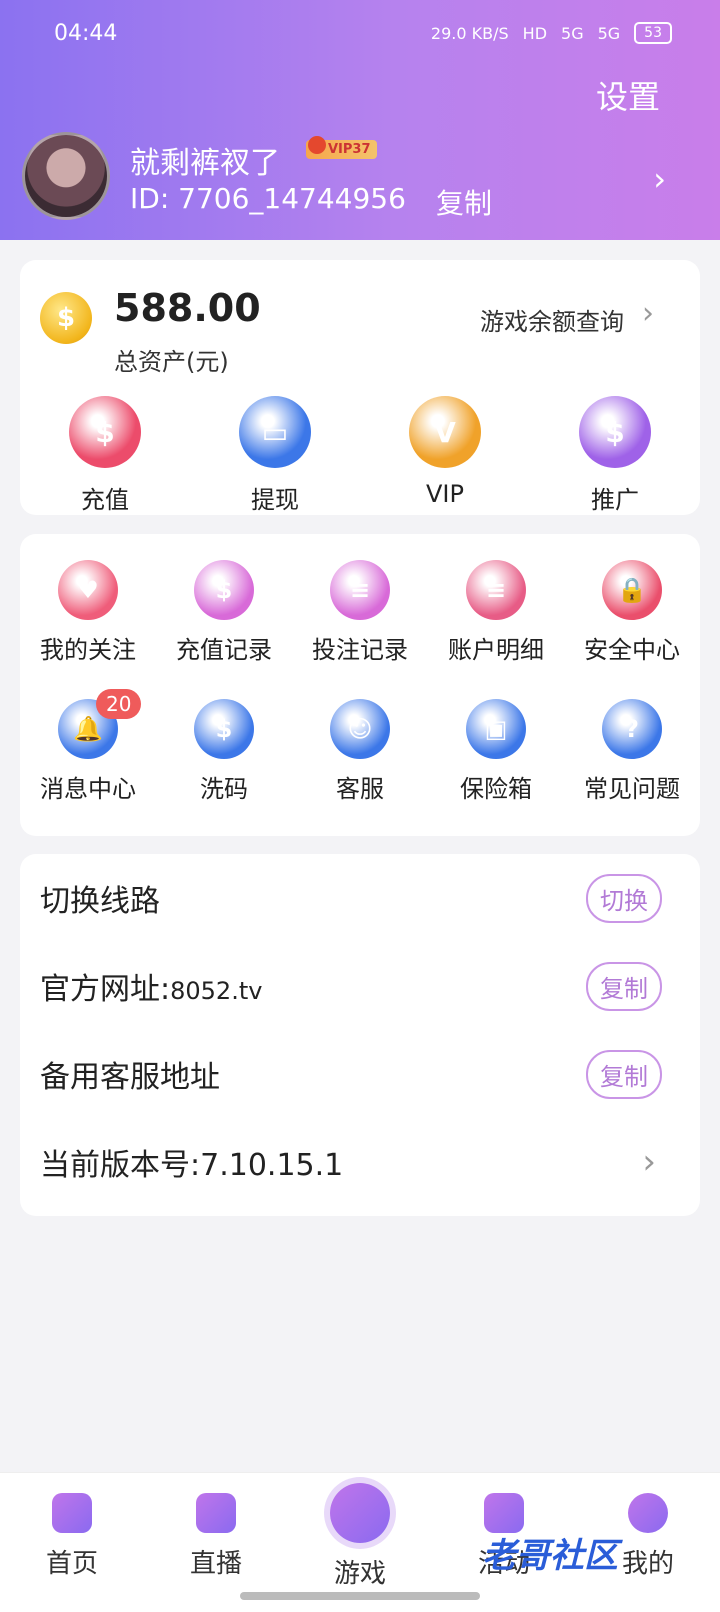 Image resolution: width=720 pixels, height=1612 pixels. I want to click on wallet-action-label: 推广, so click(615, 500).